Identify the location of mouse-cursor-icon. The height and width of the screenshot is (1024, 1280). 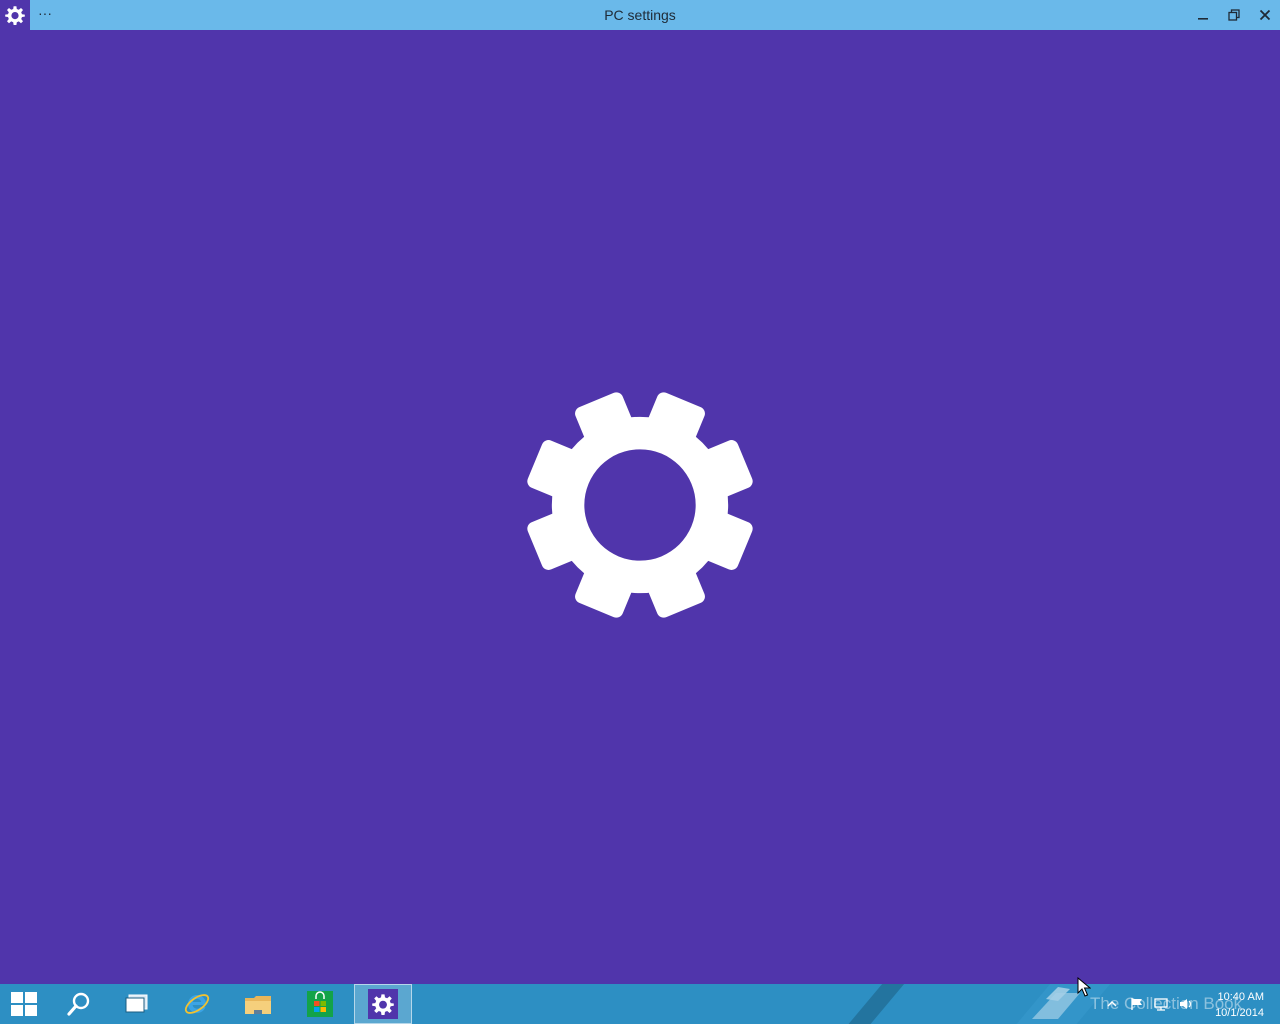
(1084, 987).